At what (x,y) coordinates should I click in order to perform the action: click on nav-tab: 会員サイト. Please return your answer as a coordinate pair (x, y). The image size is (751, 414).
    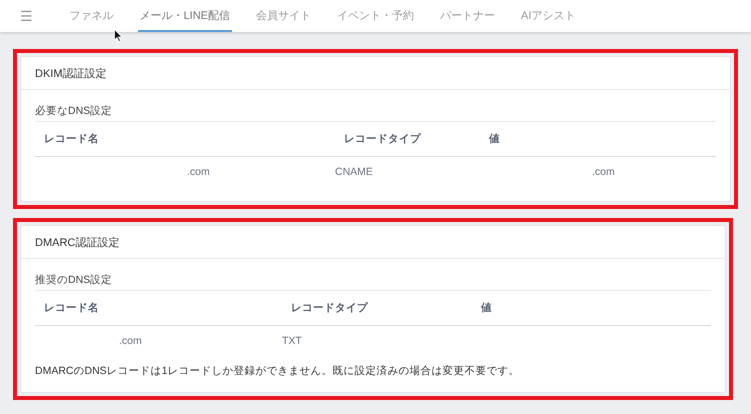
    Looking at the image, I should click on (284, 16).